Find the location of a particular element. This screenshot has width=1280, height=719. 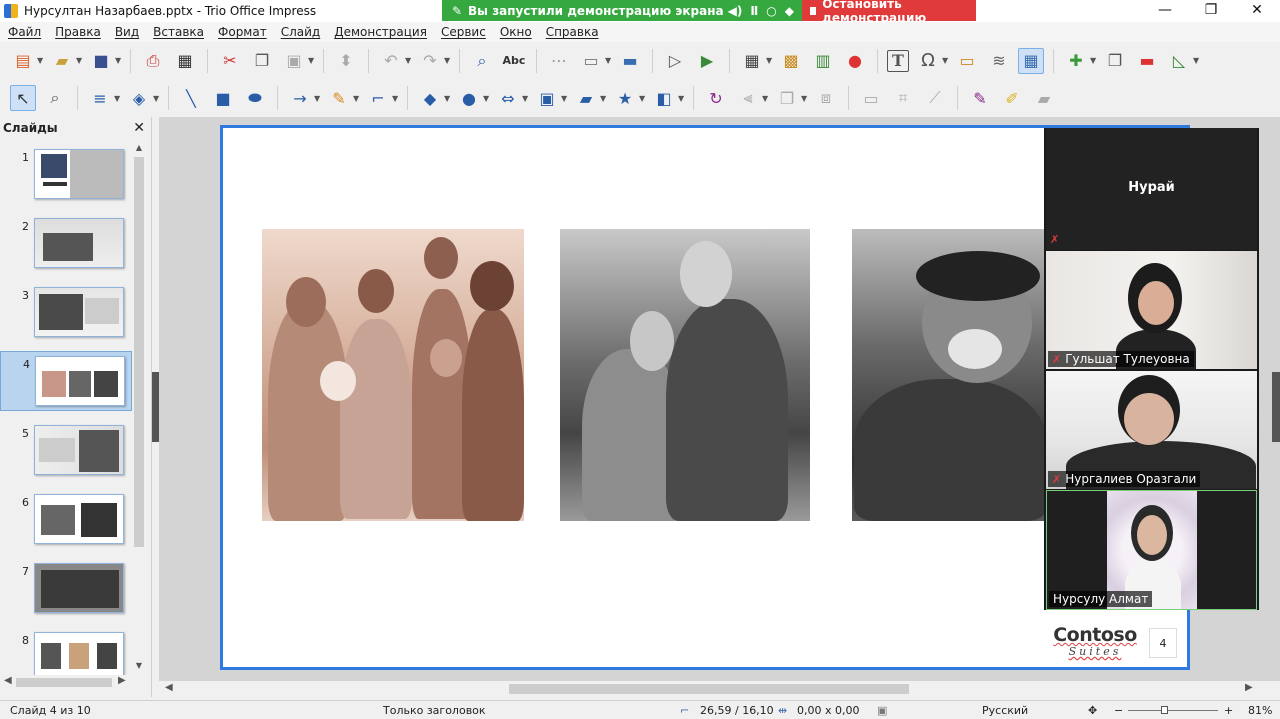

slides-scrollbar: ▲ ▼ is located at coordinates (139, 408).